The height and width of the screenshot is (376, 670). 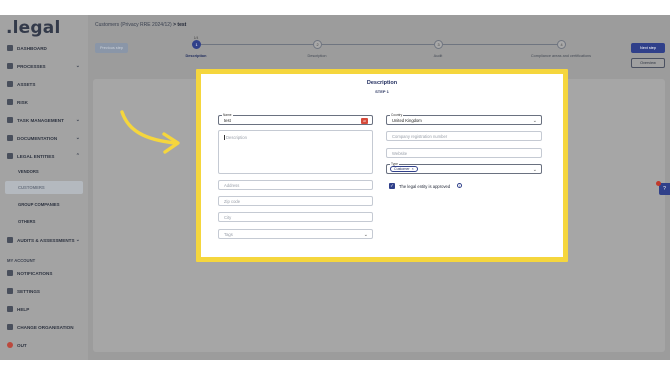 I want to click on sidebar-item-notifications: NOTIFICATIONS, so click(x=44, y=273).